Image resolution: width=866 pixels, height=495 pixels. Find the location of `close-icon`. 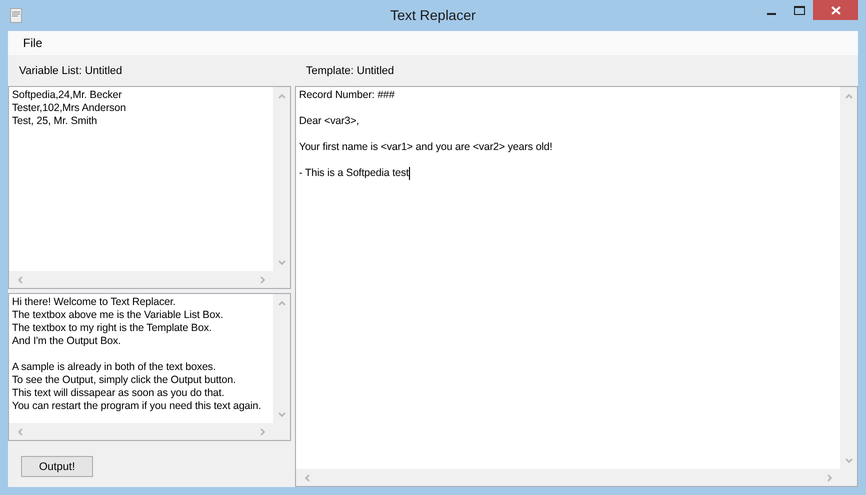

close-icon is located at coordinates (835, 10).